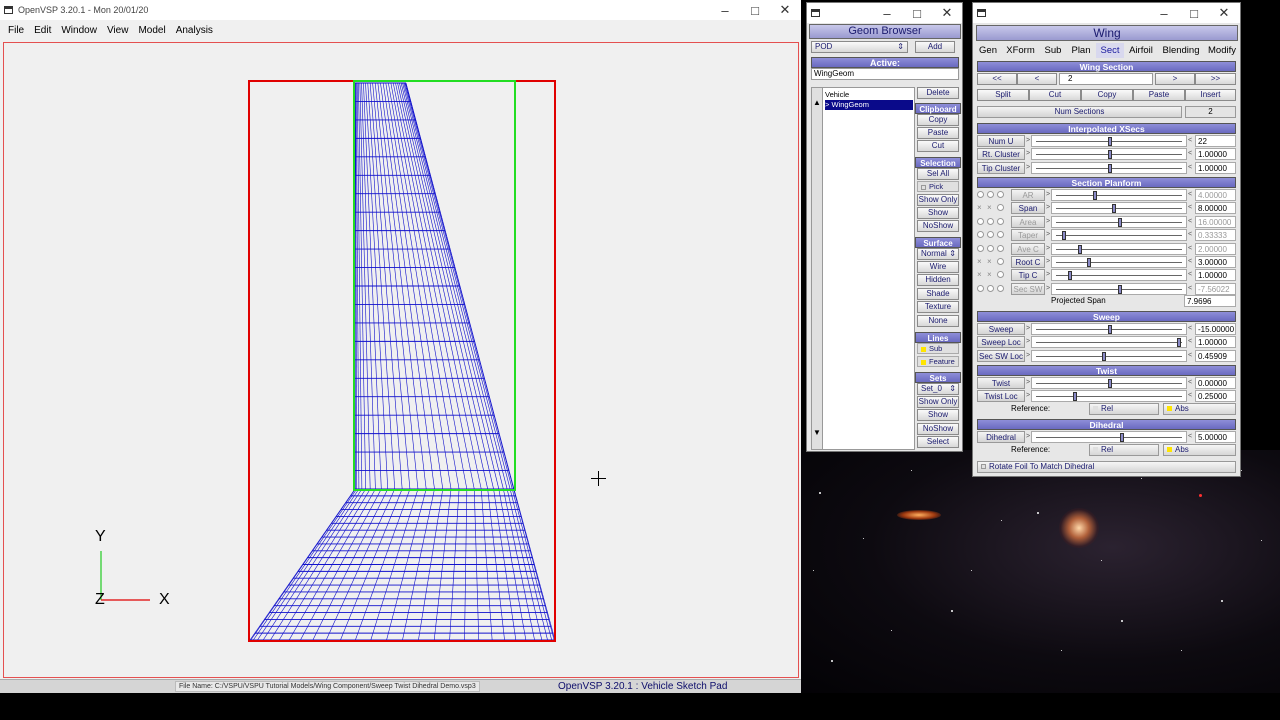 Image resolution: width=1280 pixels, height=720 pixels. I want to click on tab-blending: Blending, so click(1181, 50).